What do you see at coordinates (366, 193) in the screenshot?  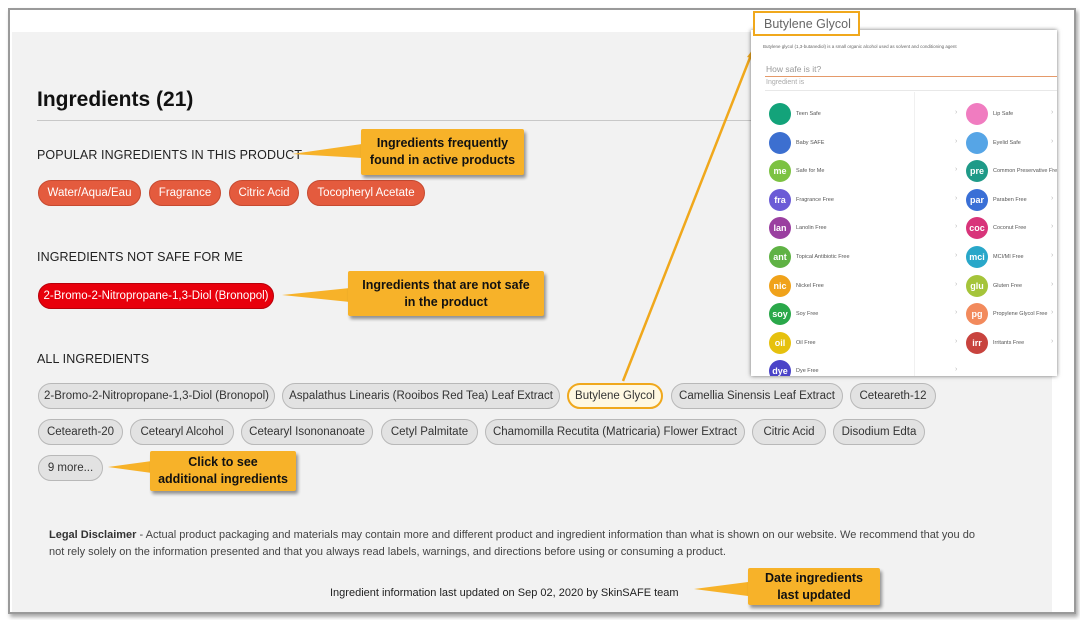 I see `popular-ingredient-pill: Tocopheryl Acetate` at bounding box center [366, 193].